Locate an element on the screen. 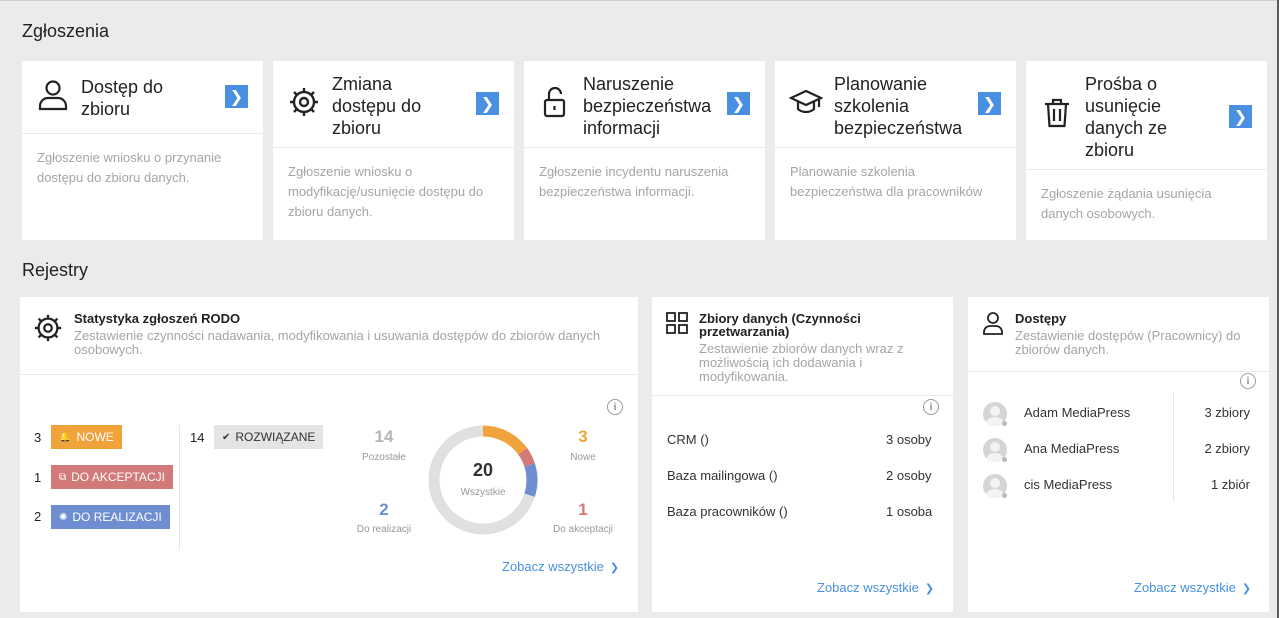 The image size is (1279, 618). section-title-rejestry: Rejestry is located at coordinates (55, 270).